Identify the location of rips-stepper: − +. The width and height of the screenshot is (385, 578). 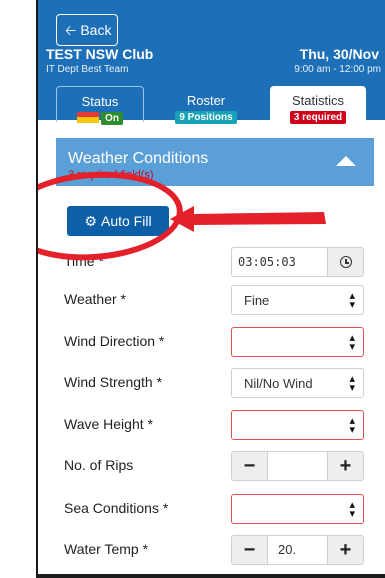
(297, 466).